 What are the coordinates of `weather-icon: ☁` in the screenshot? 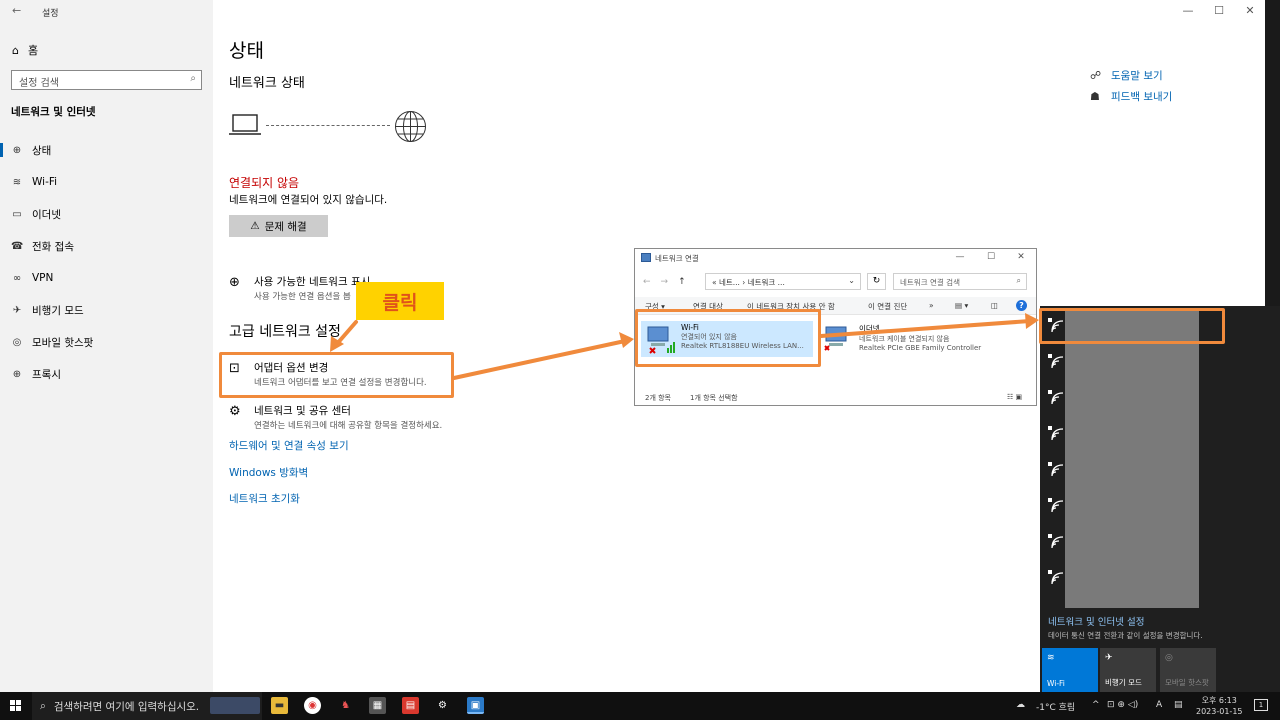 It's located at (1020, 705).